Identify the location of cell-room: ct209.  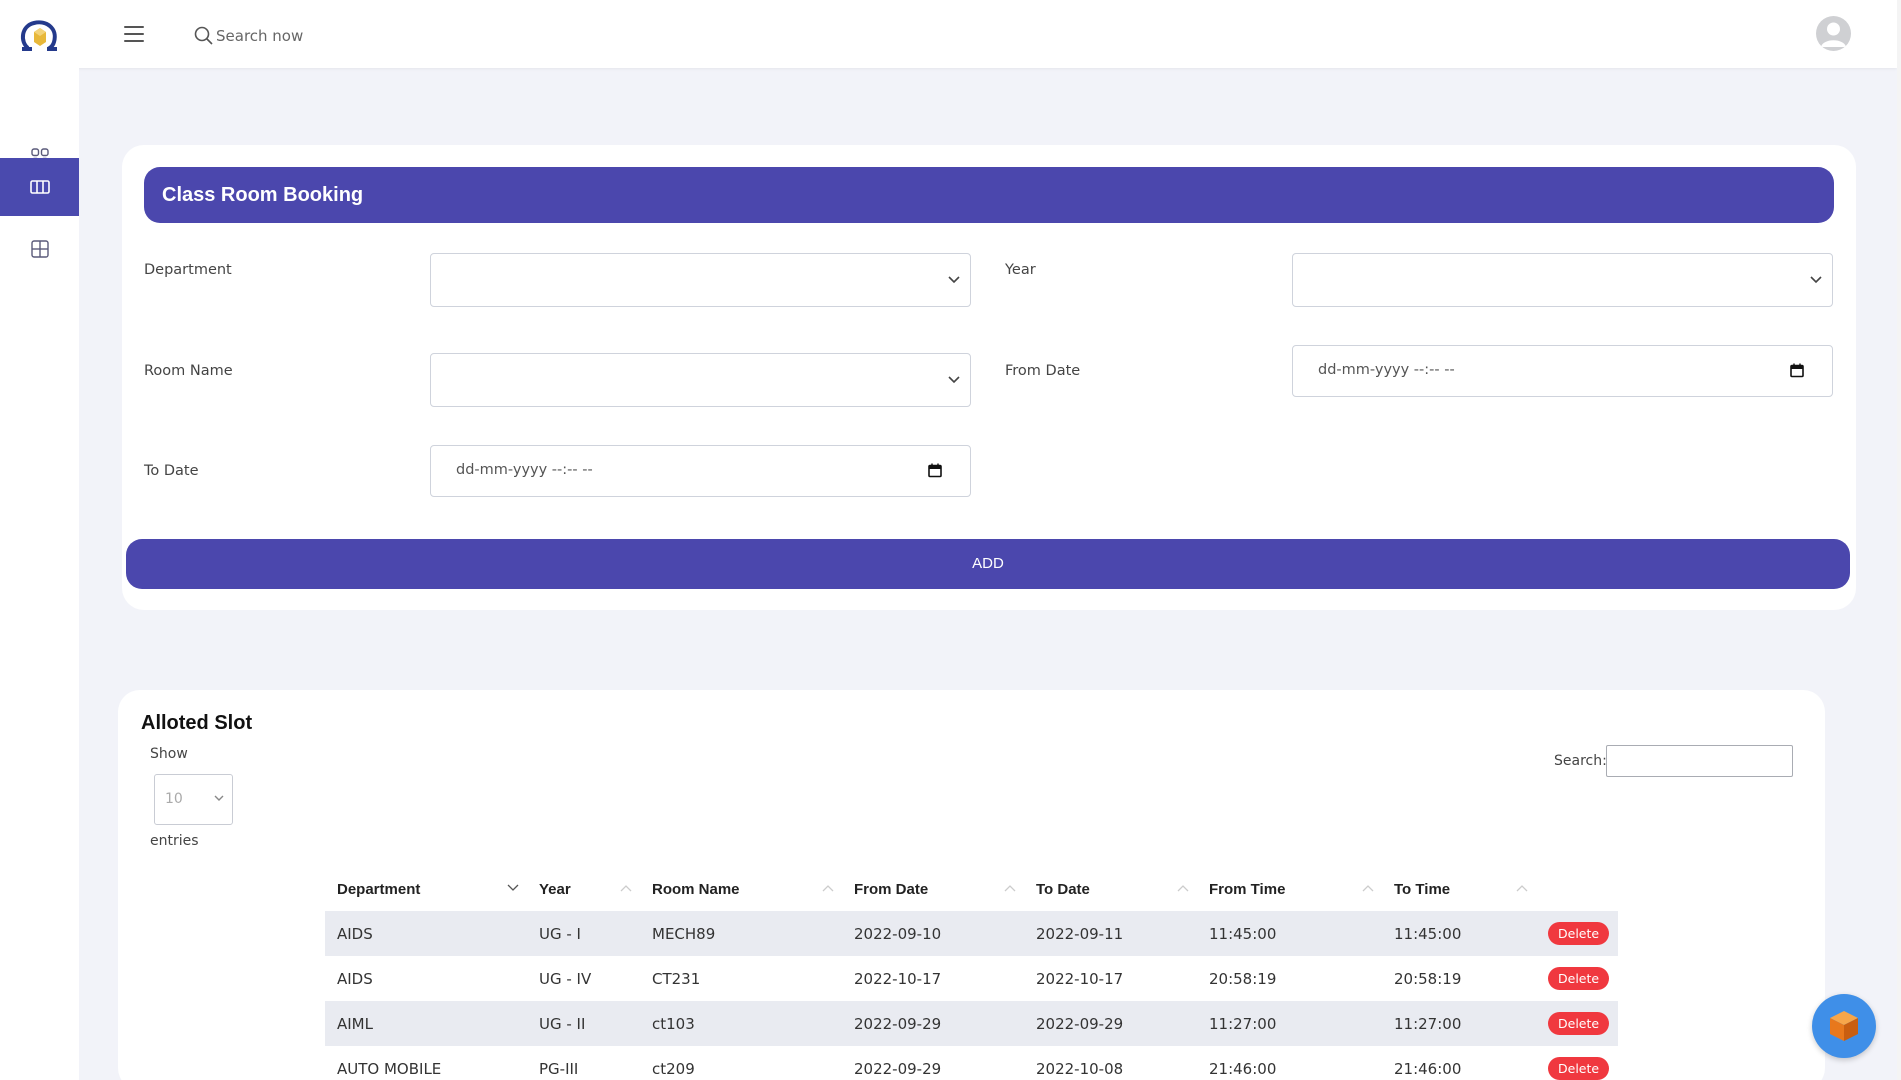
(673, 1068).